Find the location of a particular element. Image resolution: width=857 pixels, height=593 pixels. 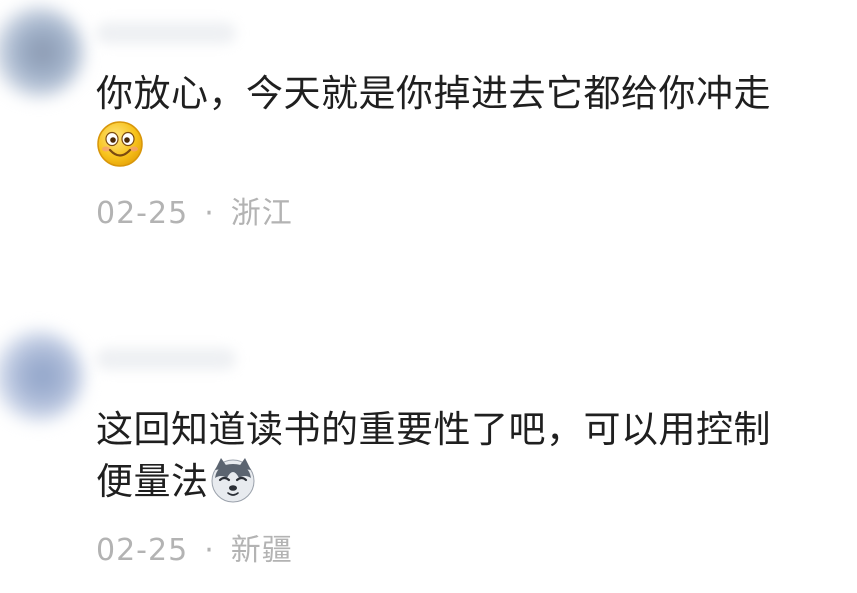

comment-text: 你放心，今天就是你掉进去它都给你冲走 is located at coordinates (456, 120).